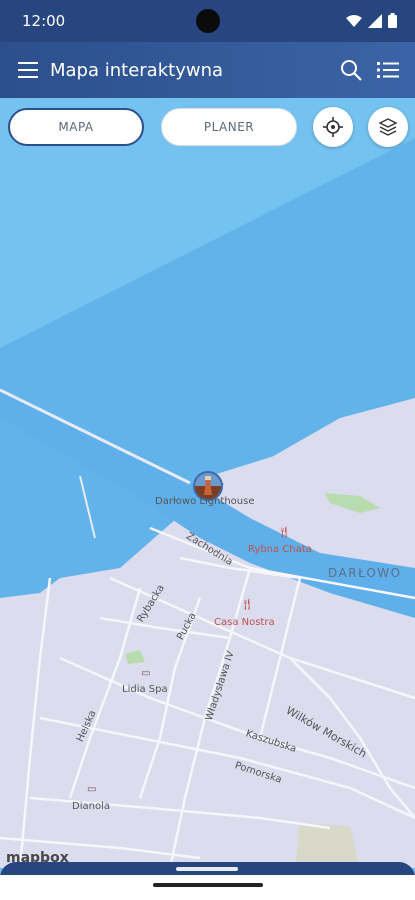 This screenshot has height=900, width=415. What do you see at coordinates (280, 549) in the screenshot?
I see `map-label-rybna-chata: Rybna Chata` at bounding box center [280, 549].